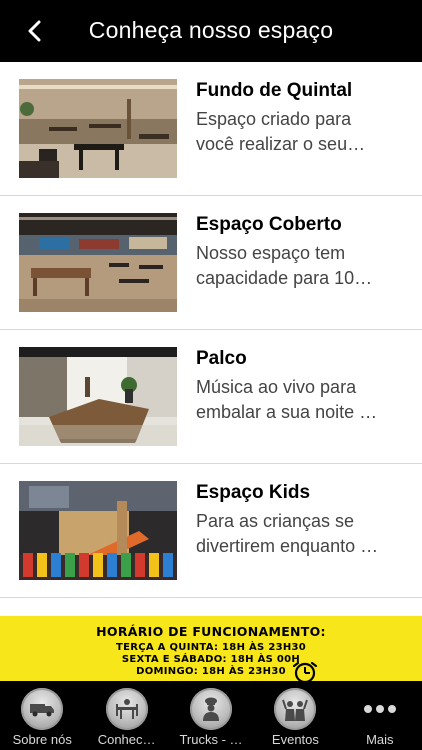  What do you see at coordinates (295, 709) in the screenshot?
I see `people-celebrating-icon` at bounding box center [295, 709].